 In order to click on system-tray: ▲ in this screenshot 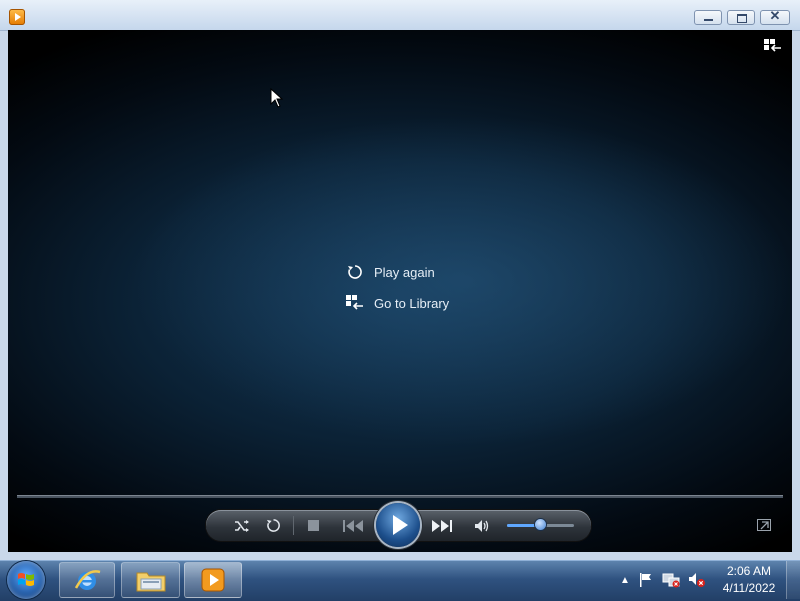, I will do `click(663, 580)`.